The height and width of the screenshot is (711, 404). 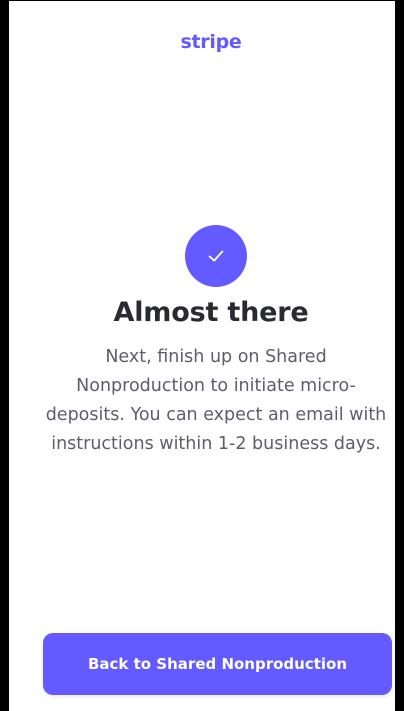 I want to click on checkmark-icon, so click(x=216, y=256).